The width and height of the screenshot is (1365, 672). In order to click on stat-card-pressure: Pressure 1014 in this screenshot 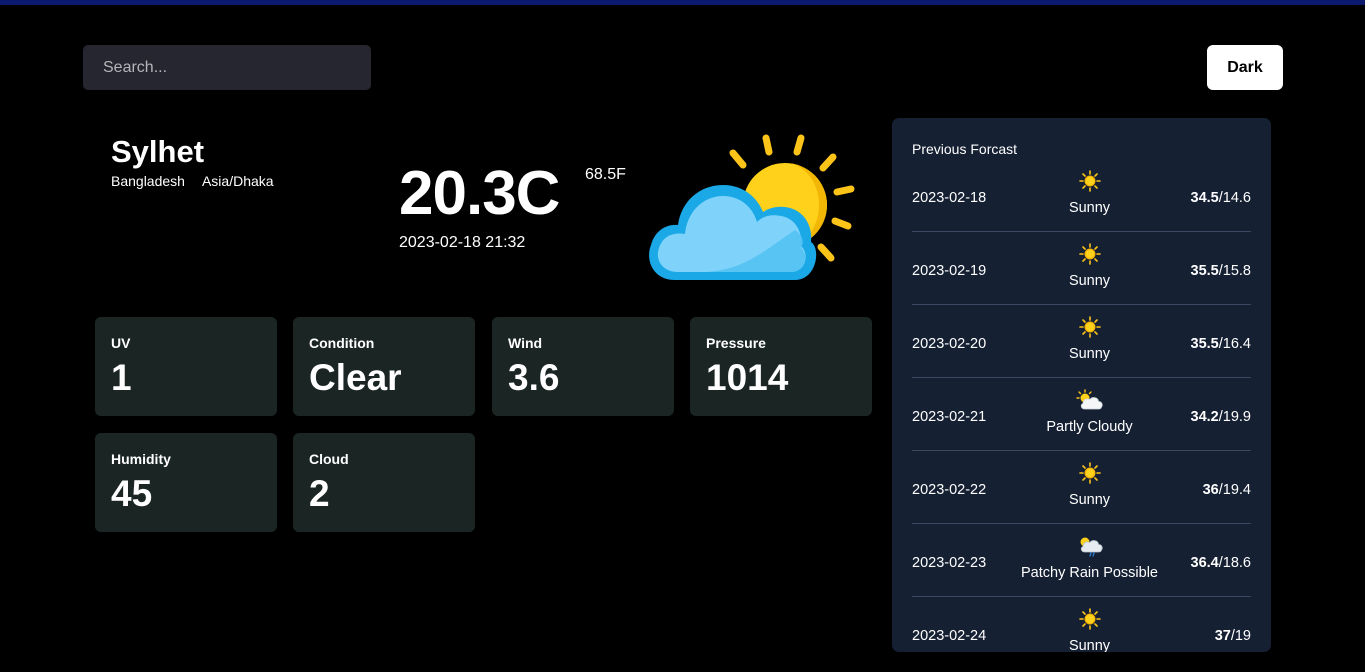, I will do `click(781, 366)`.